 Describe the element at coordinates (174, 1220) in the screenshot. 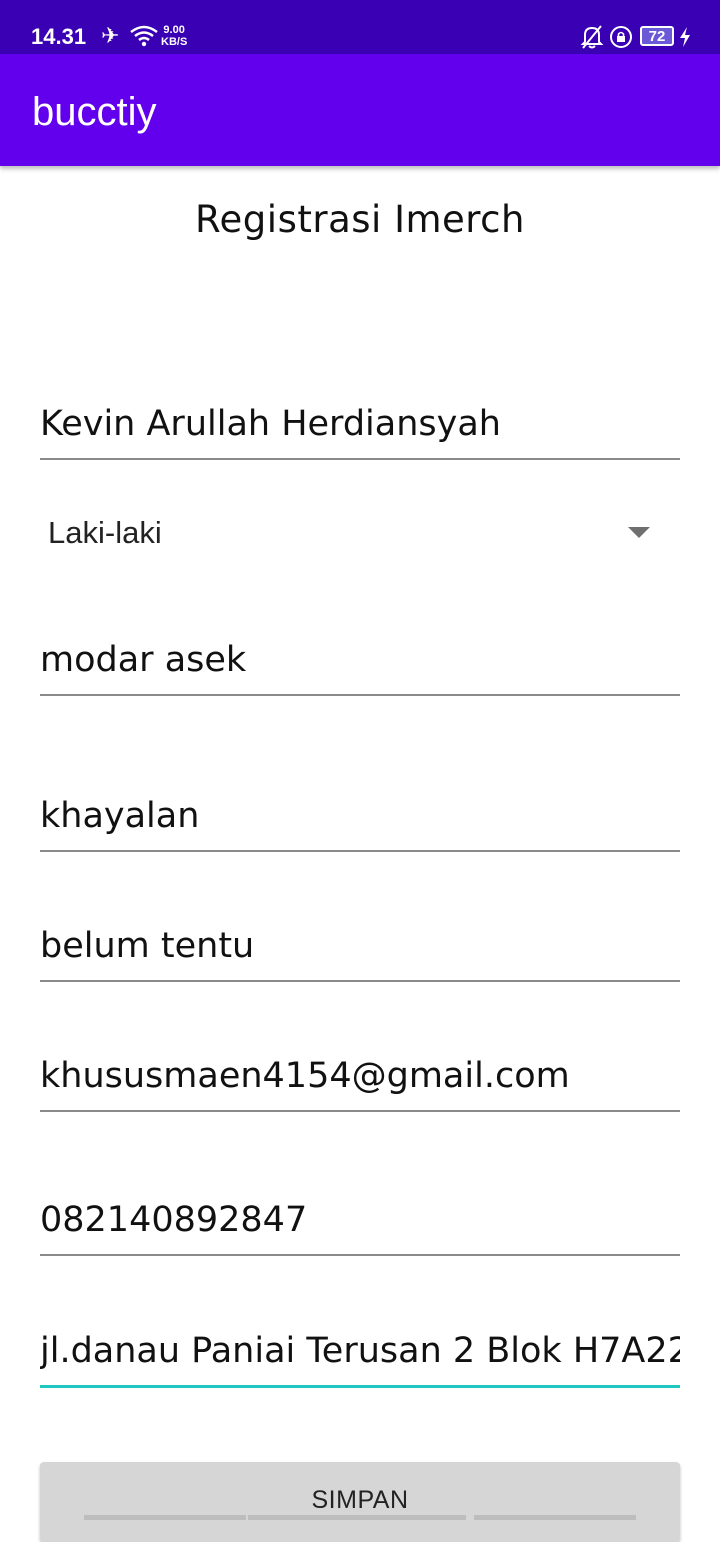

I see `phone-value: 082140892847` at that location.